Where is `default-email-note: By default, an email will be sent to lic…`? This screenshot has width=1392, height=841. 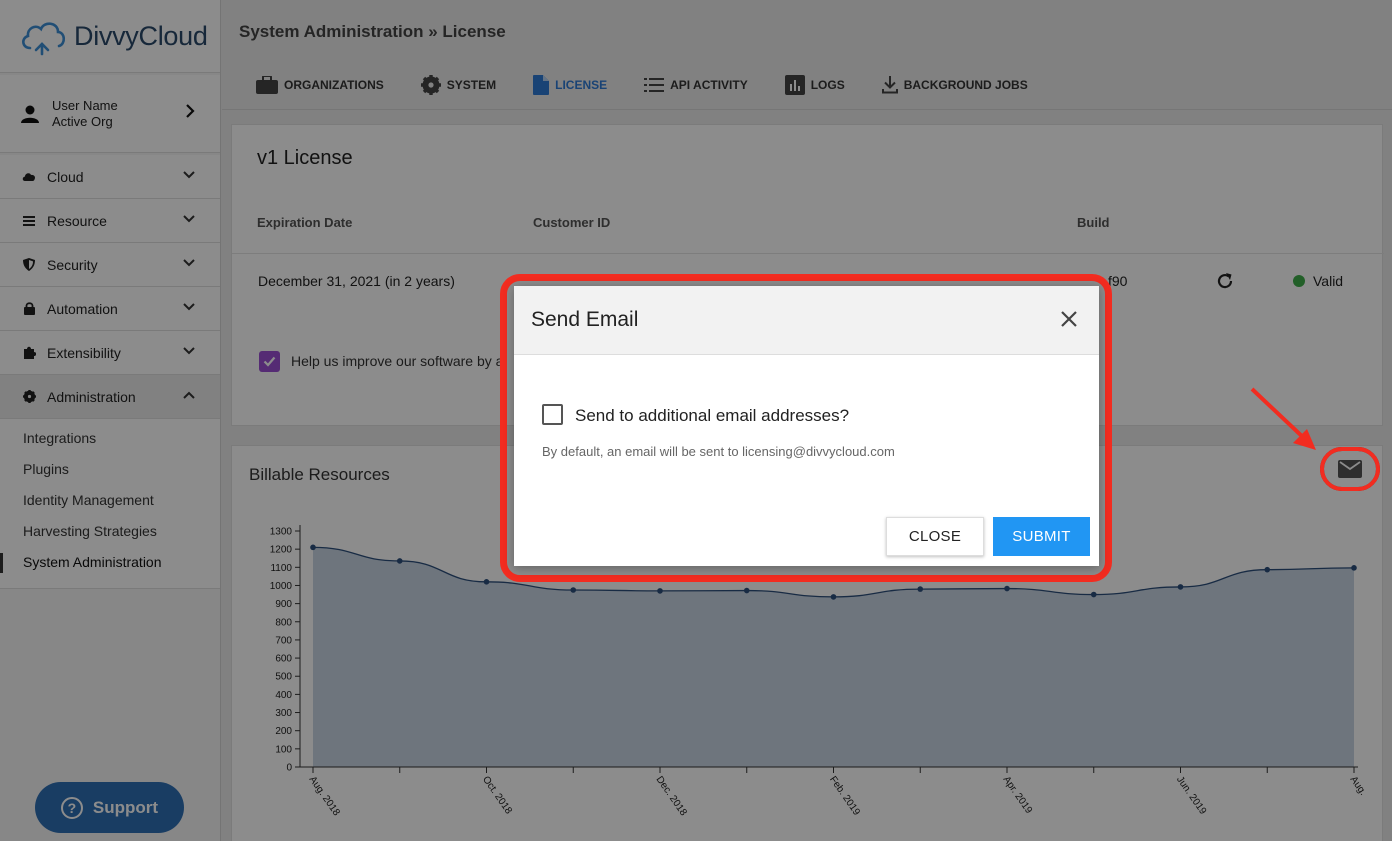 default-email-note: By default, an email will be sent to lic… is located at coordinates (718, 451).